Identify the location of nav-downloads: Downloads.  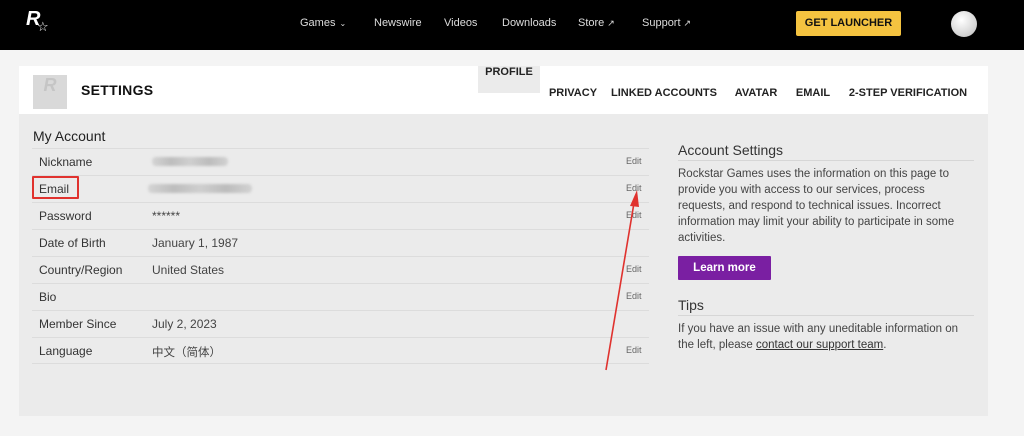
(529, 25).